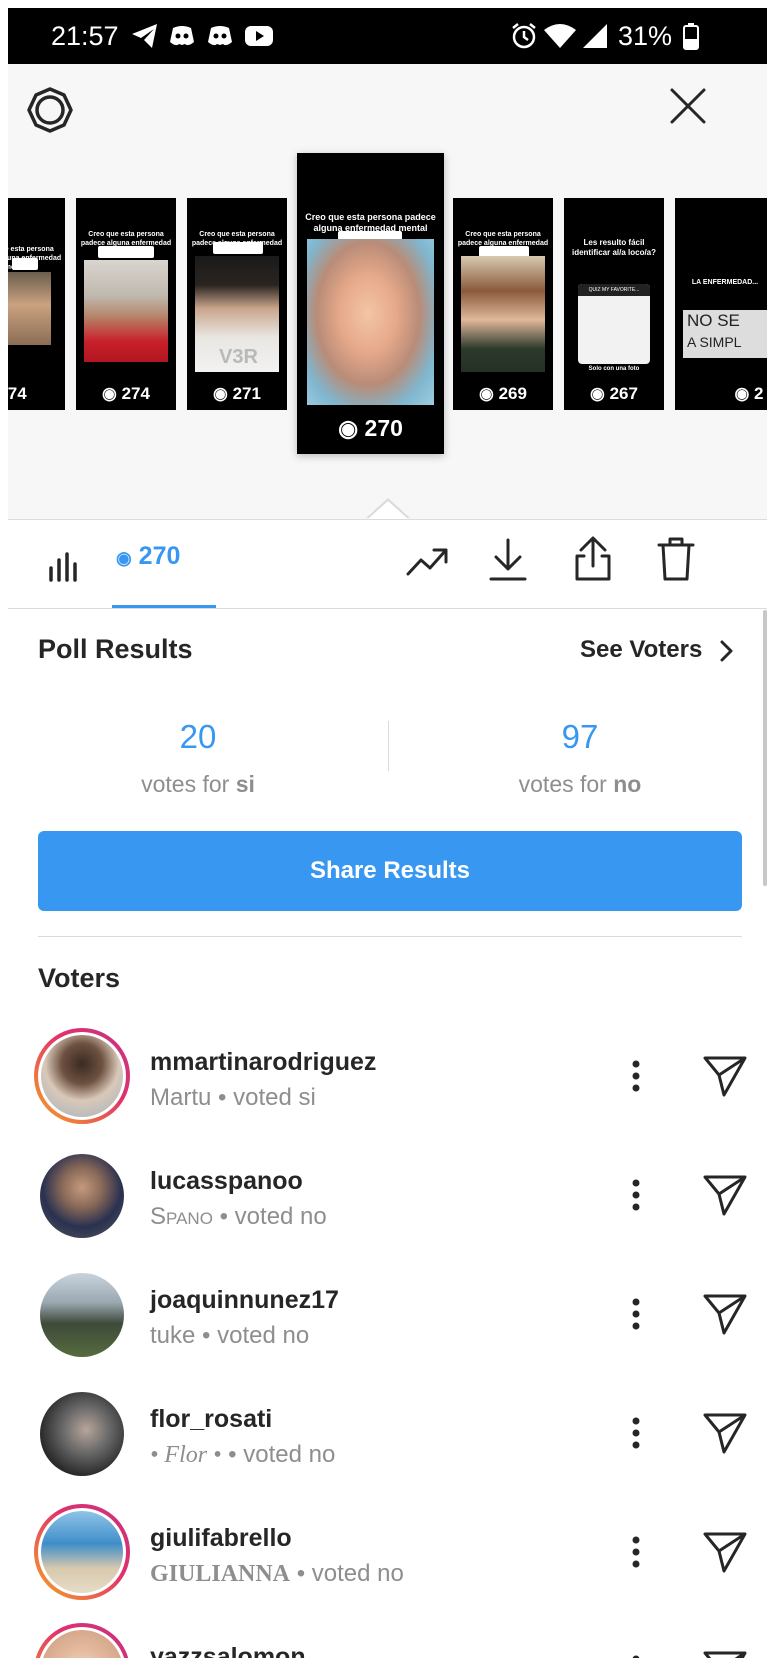  I want to click on voter-display-name: GIULIANNA, so click(220, 1574).